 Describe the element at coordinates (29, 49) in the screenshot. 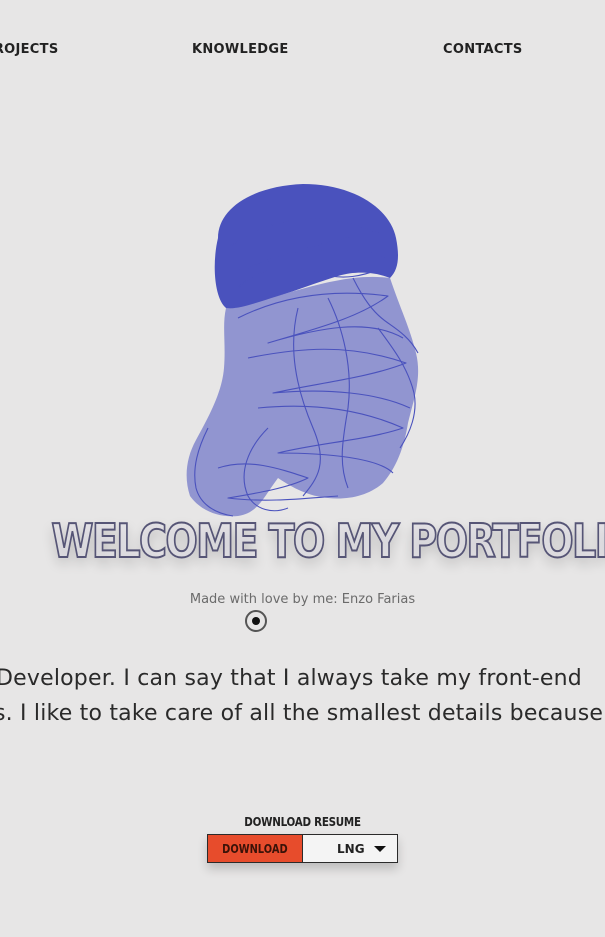

I see `nav-projects-link: PROJECTS` at that location.